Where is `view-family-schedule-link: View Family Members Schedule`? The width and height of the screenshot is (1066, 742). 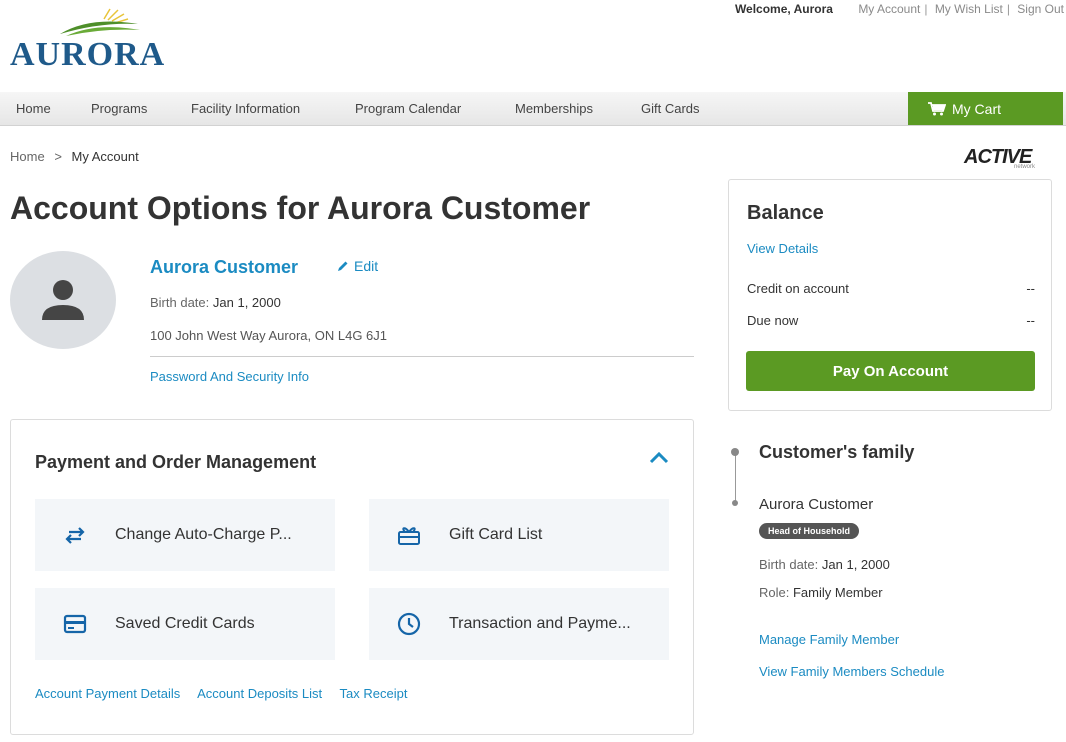 view-family-schedule-link: View Family Members Schedule is located at coordinates (851, 671).